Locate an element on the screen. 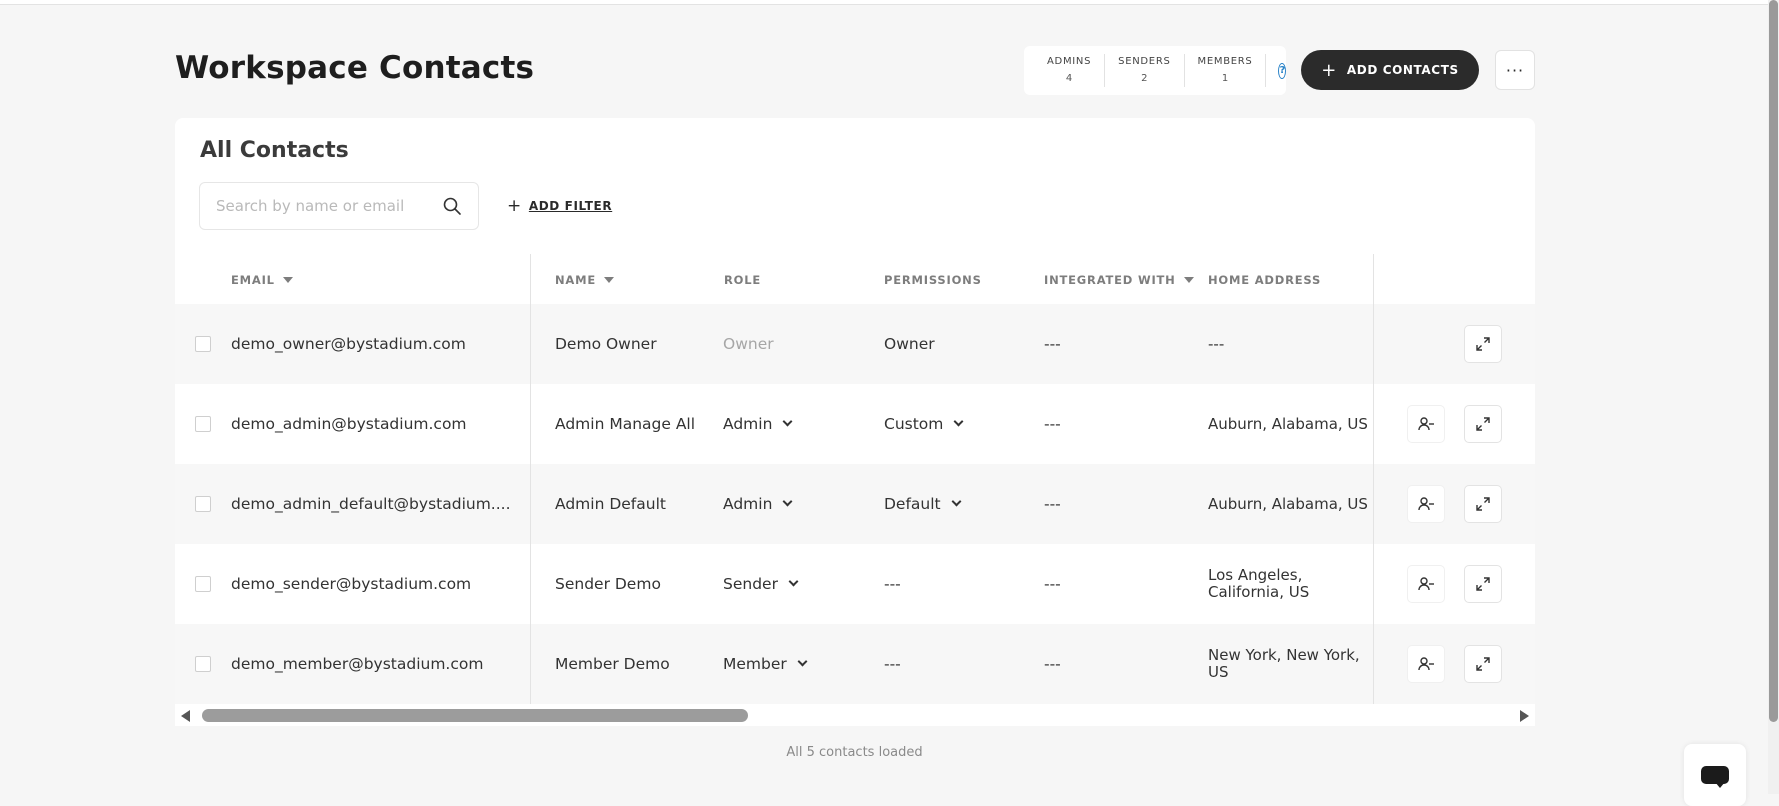 The image size is (1779, 806). column-header-email: EMAIL is located at coordinates (262, 280).